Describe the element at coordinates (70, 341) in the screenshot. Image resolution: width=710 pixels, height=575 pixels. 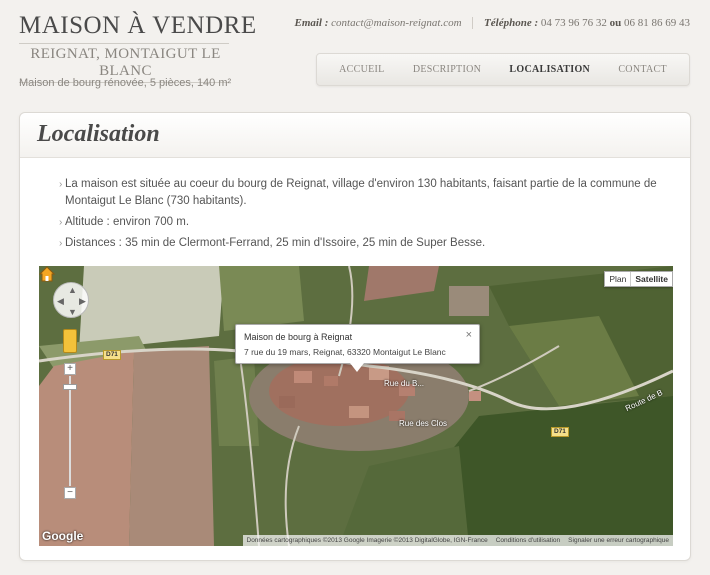
I see `street-view-pegman-icon` at that location.